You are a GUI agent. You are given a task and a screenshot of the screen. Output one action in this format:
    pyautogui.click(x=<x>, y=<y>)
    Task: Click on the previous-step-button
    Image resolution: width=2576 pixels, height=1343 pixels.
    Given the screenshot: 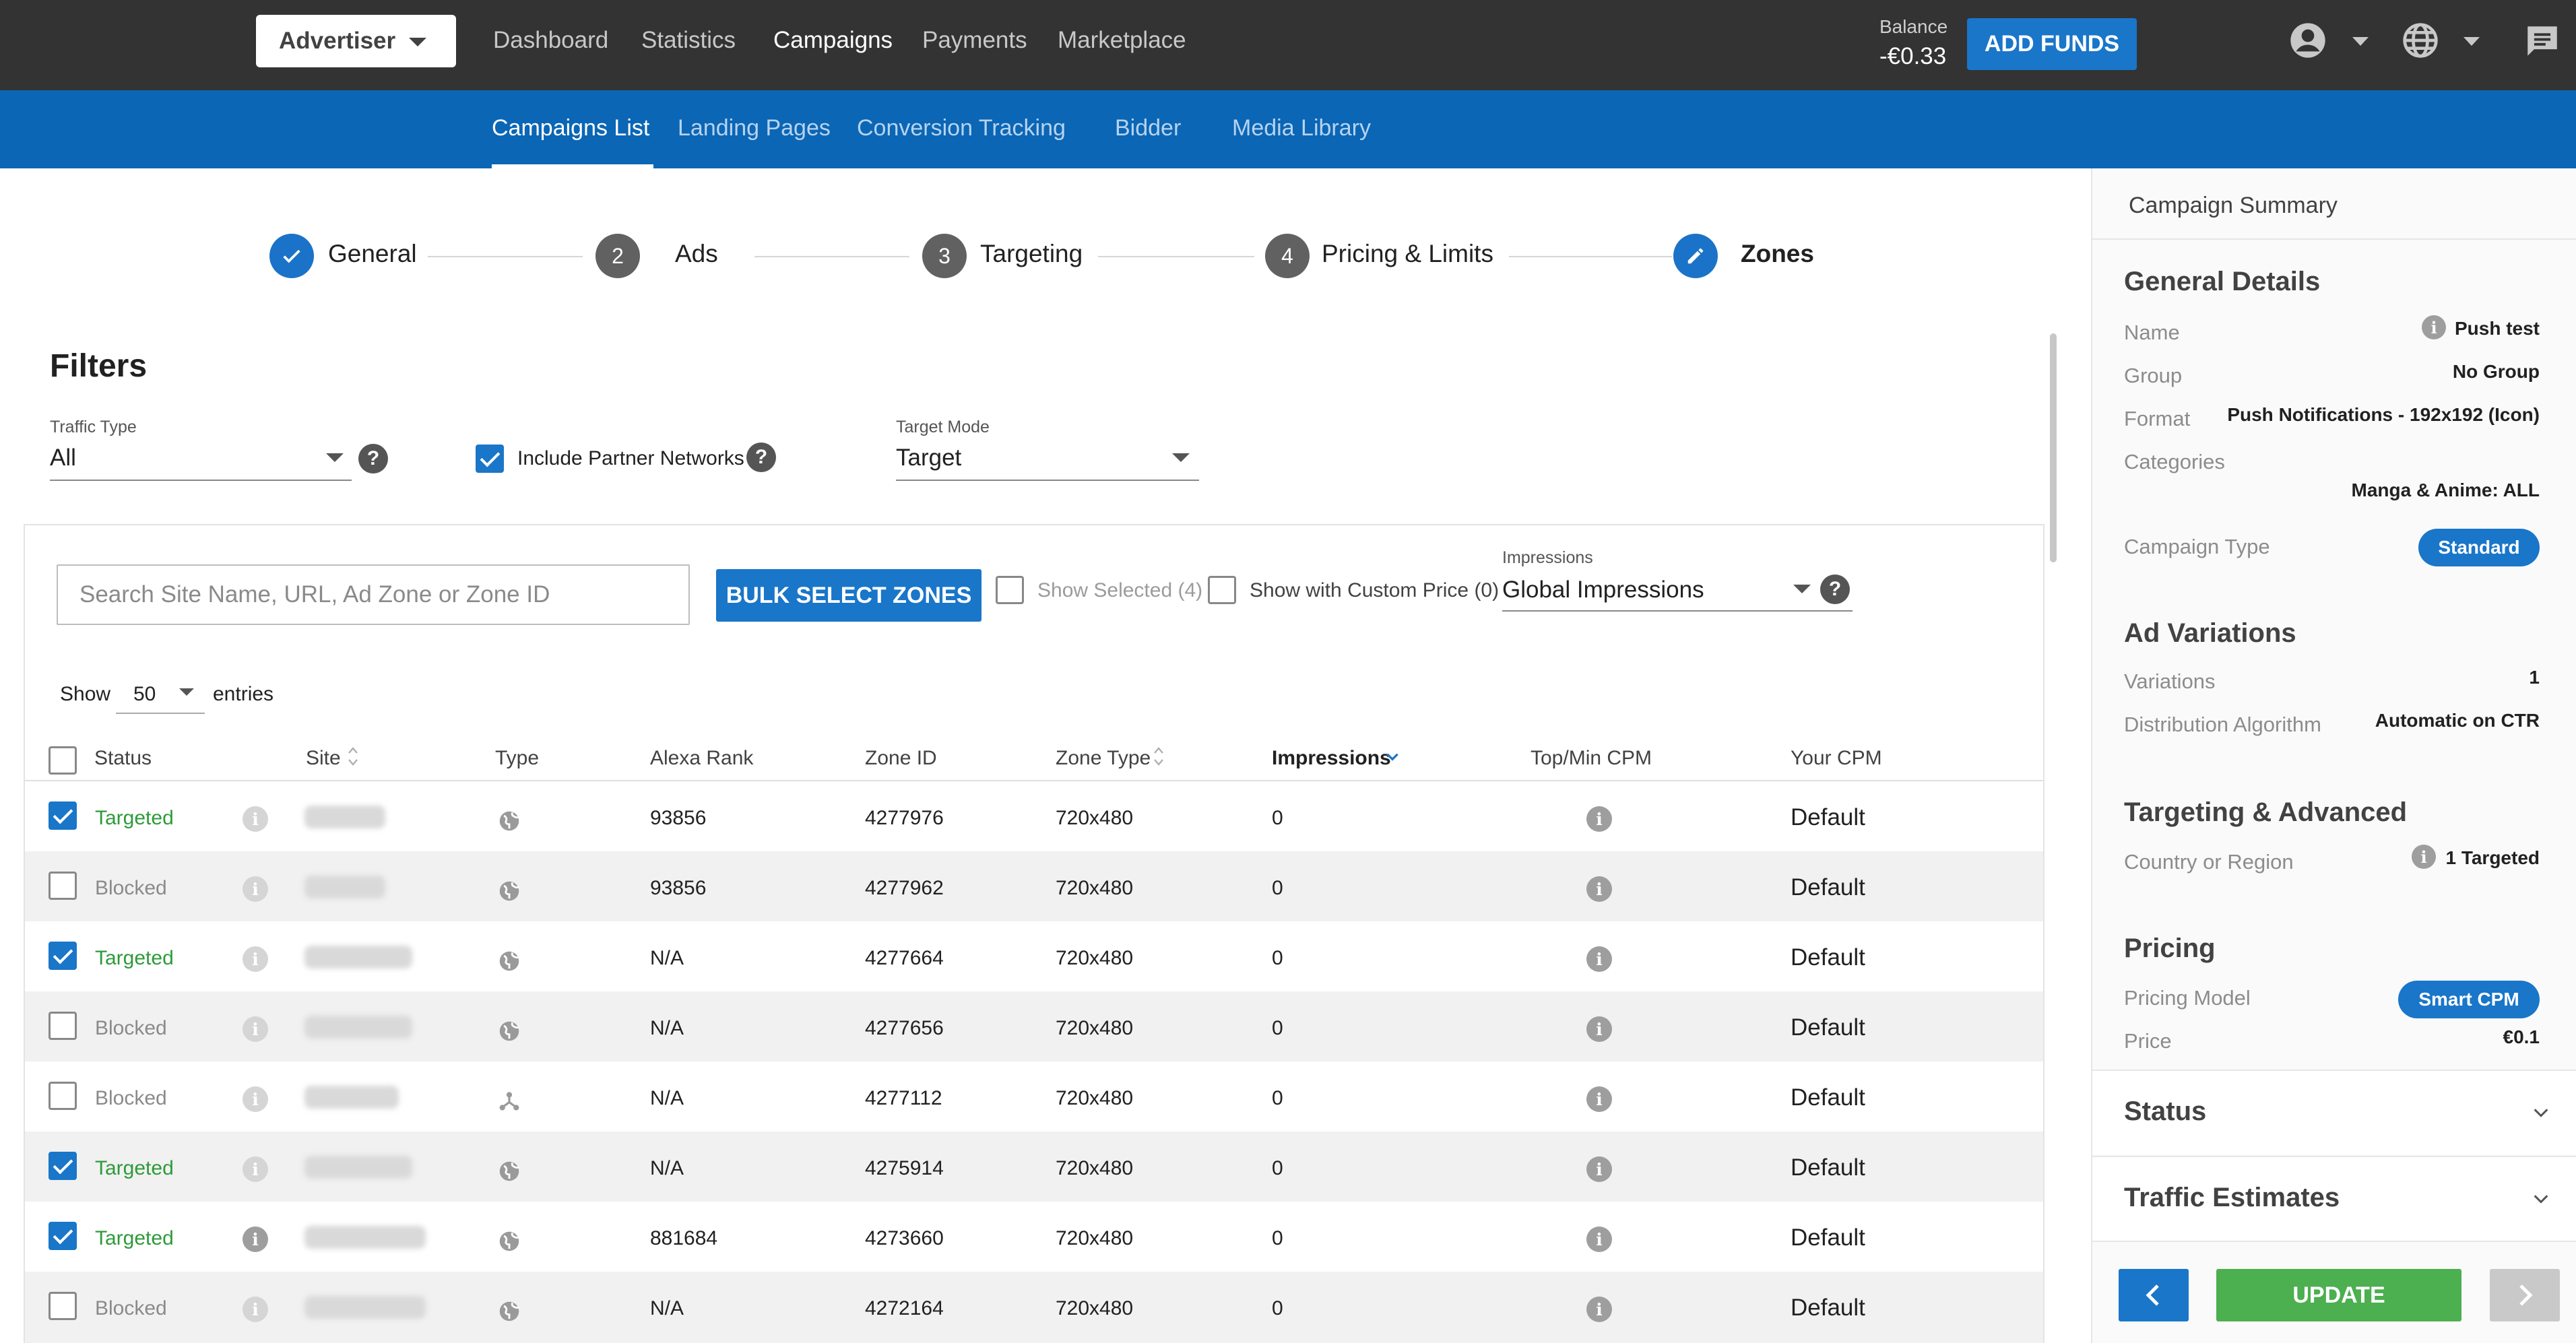 What is the action you would take?
    pyautogui.click(x=2154, y=1295)
    